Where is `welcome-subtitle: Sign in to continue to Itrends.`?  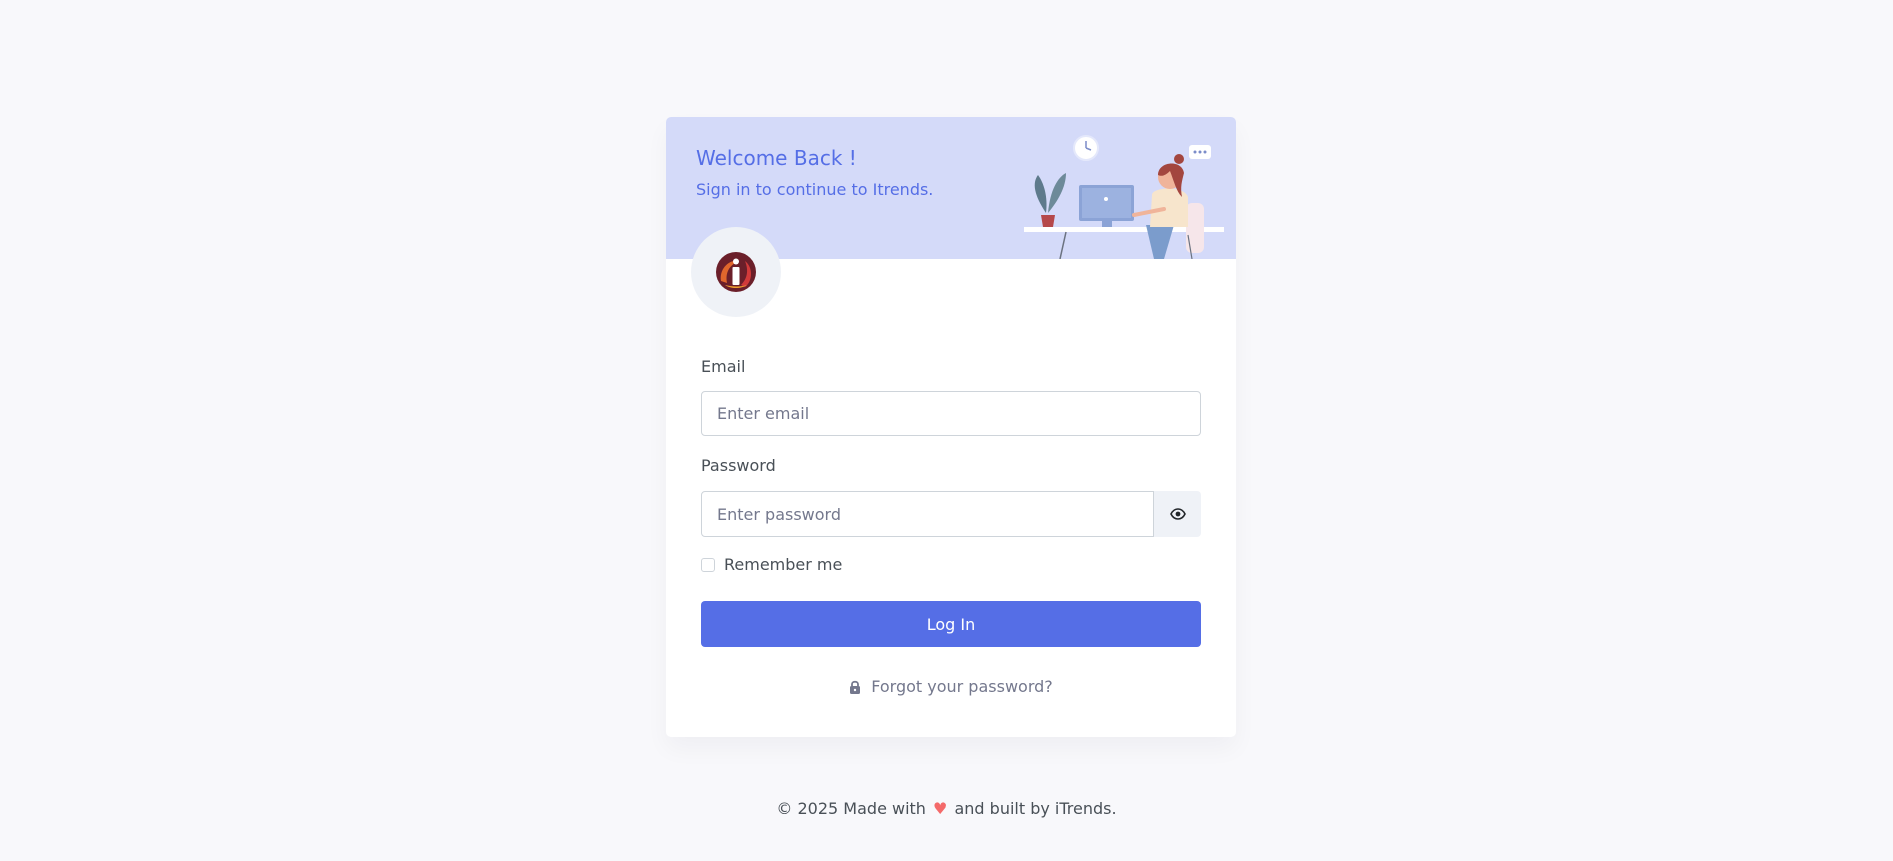 welcome-subtitle: Sign in to continue to Itrends. is located at coordinates (815, 189).